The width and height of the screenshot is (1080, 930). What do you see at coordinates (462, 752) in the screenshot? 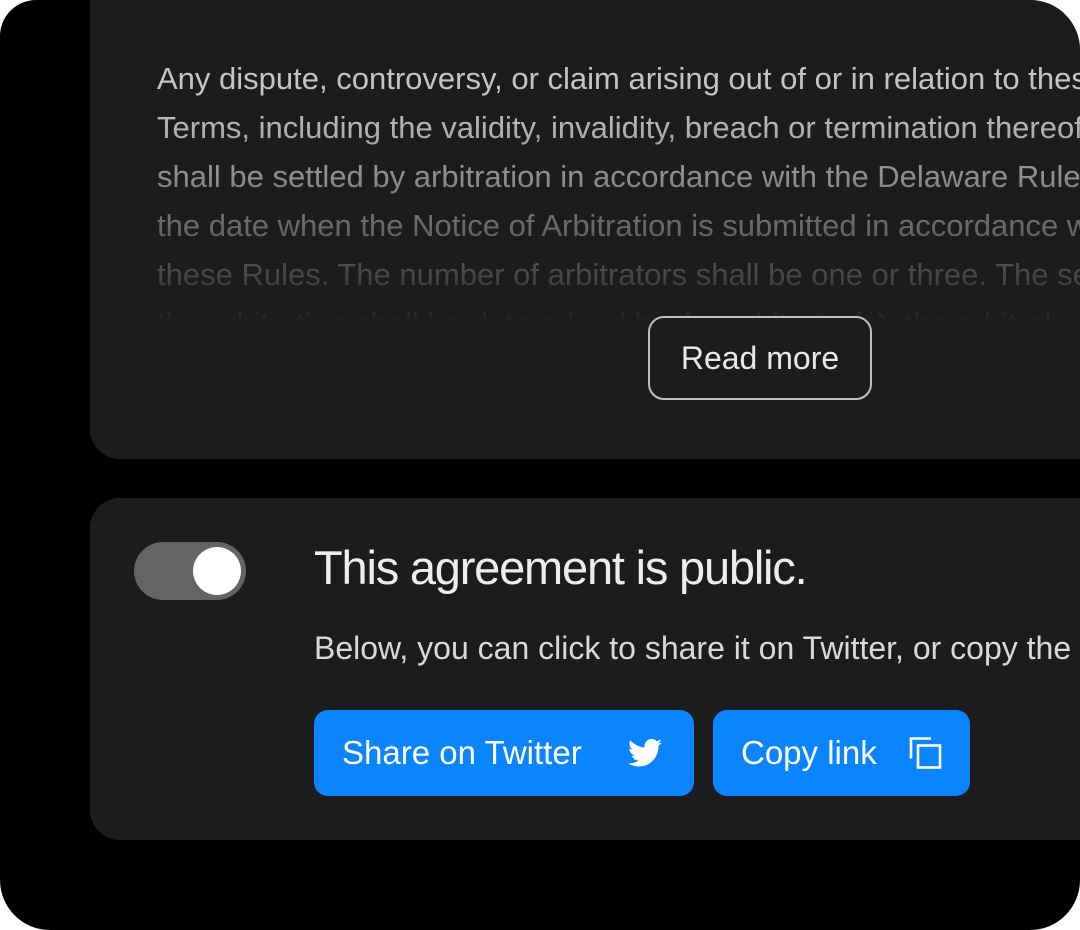
I see `share-button-label: Share on Twitter` at bounding box center [462, 752].